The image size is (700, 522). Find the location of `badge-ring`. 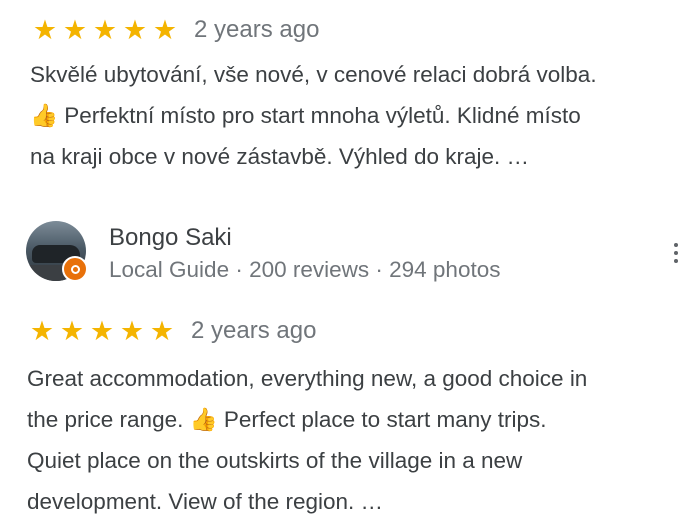

badge-ring is located at coordinates (75, 269).